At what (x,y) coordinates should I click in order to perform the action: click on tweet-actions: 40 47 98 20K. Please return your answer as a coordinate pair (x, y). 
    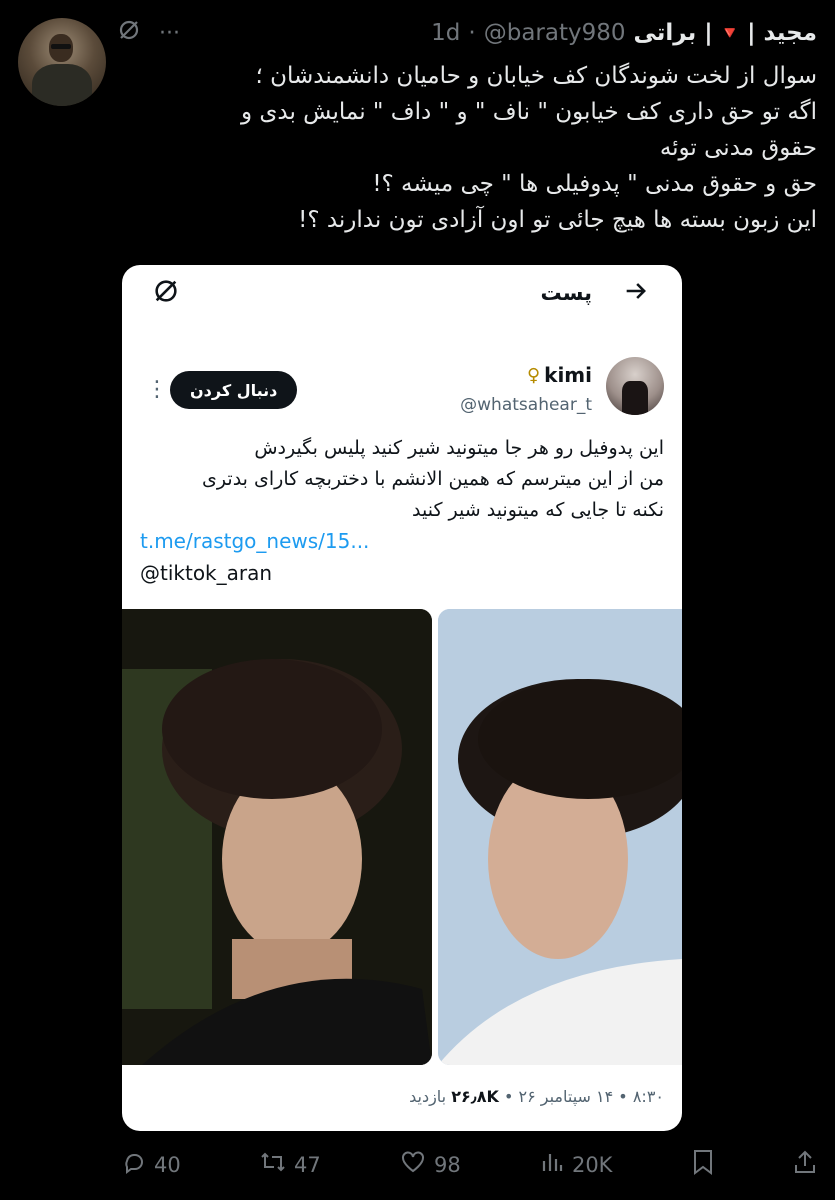
    Looking at the image, I should click on (469, 1165).